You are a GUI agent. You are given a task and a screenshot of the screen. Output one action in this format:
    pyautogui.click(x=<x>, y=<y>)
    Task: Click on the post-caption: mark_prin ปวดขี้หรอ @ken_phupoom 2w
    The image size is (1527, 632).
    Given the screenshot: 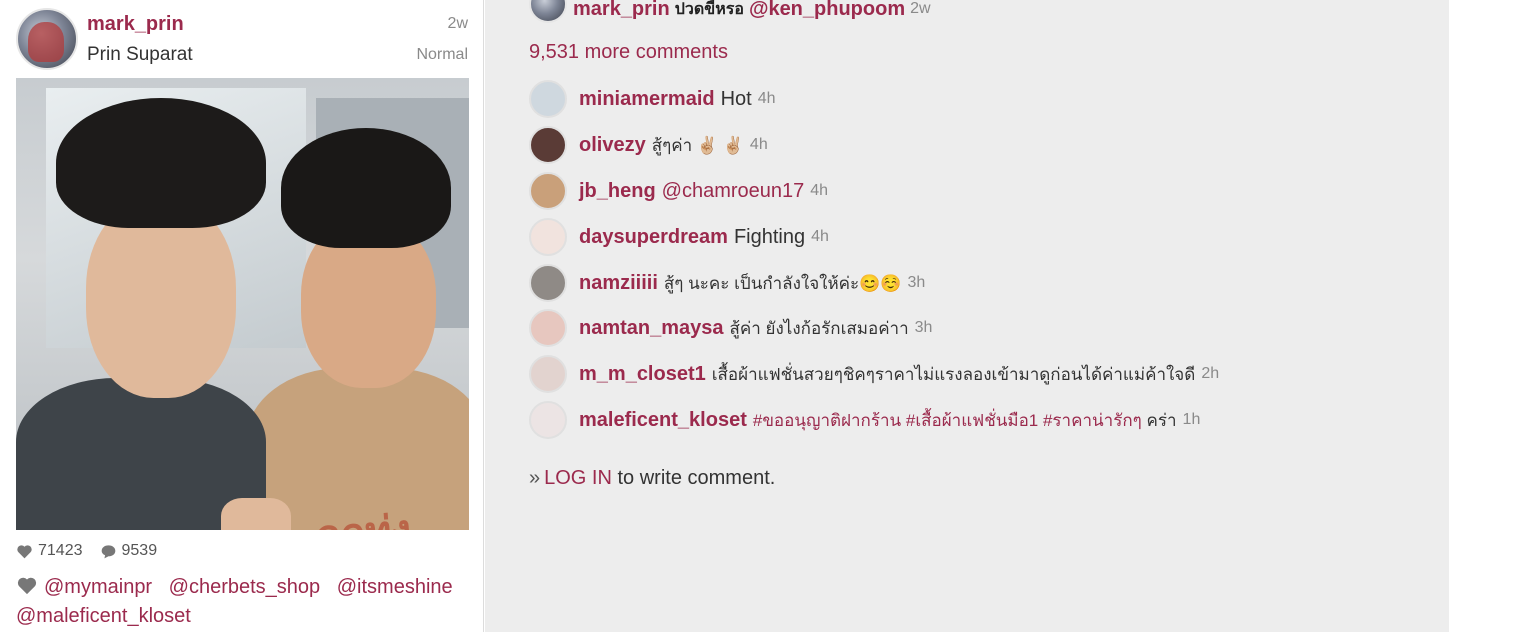 What is the action you would take?
    pyautogui.click(x=730, y=11)
    